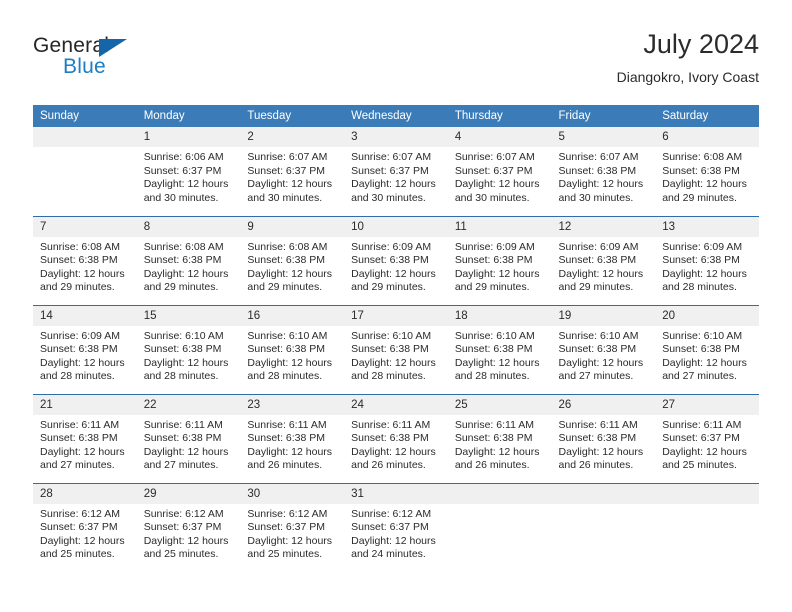  I want to click on day-number: 29, so click(188, 493).